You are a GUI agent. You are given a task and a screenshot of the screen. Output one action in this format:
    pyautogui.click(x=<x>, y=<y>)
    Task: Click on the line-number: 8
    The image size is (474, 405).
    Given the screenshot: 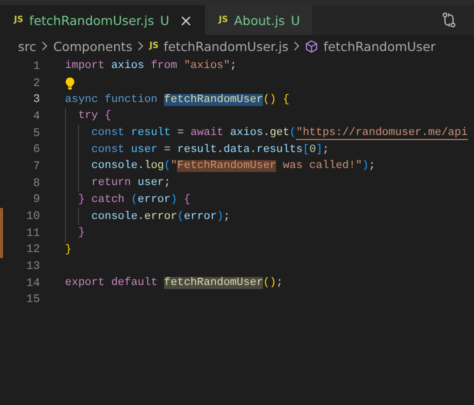 What is the action you would take?
    pyautogui.click(x=36, y=183)
    